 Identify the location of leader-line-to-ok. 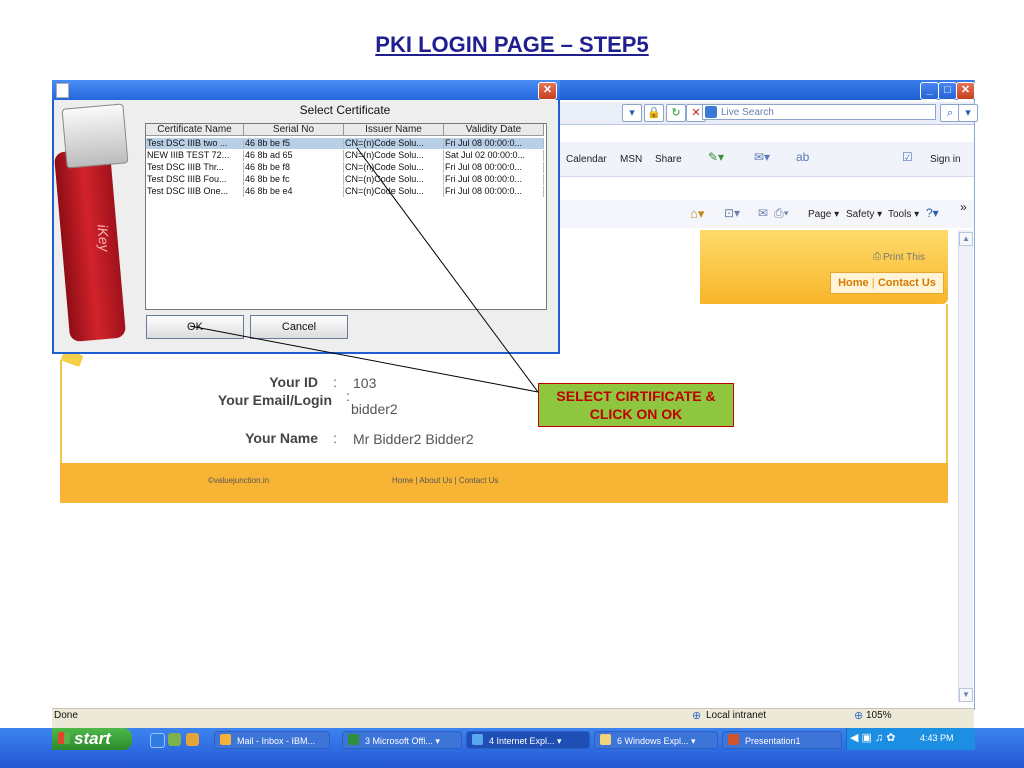
(364, 359).